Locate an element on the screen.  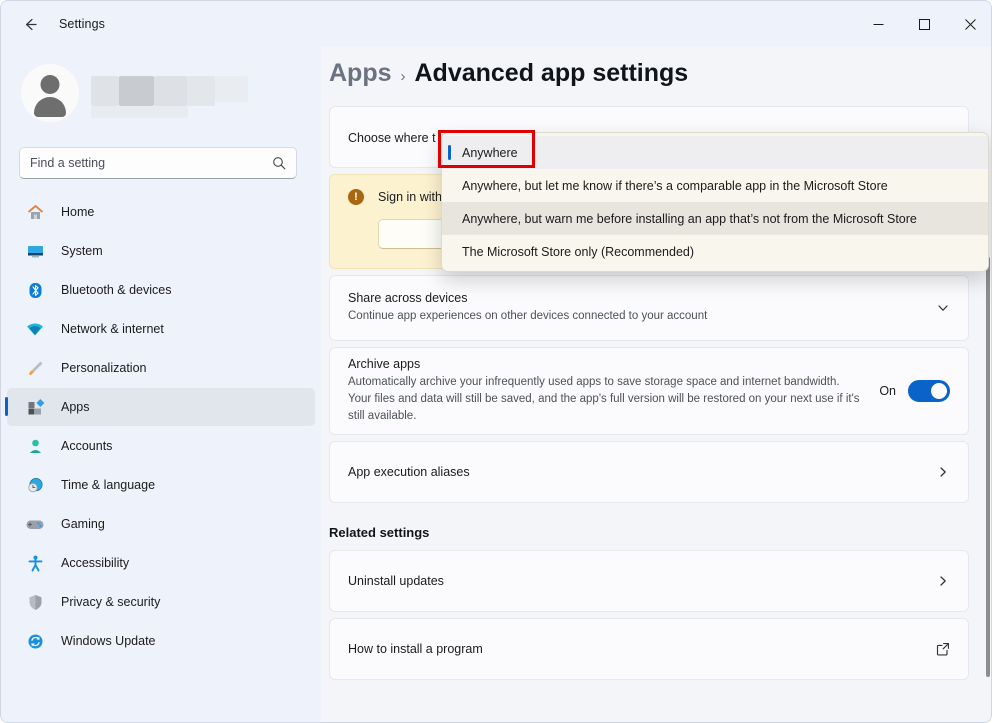
sidebar-item-network: Network & internet is located at coordinates (161, 329).